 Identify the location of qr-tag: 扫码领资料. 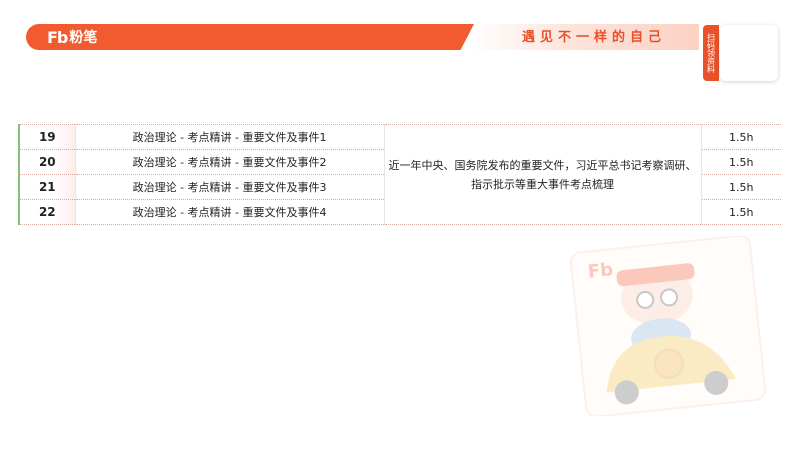
(711, 53).